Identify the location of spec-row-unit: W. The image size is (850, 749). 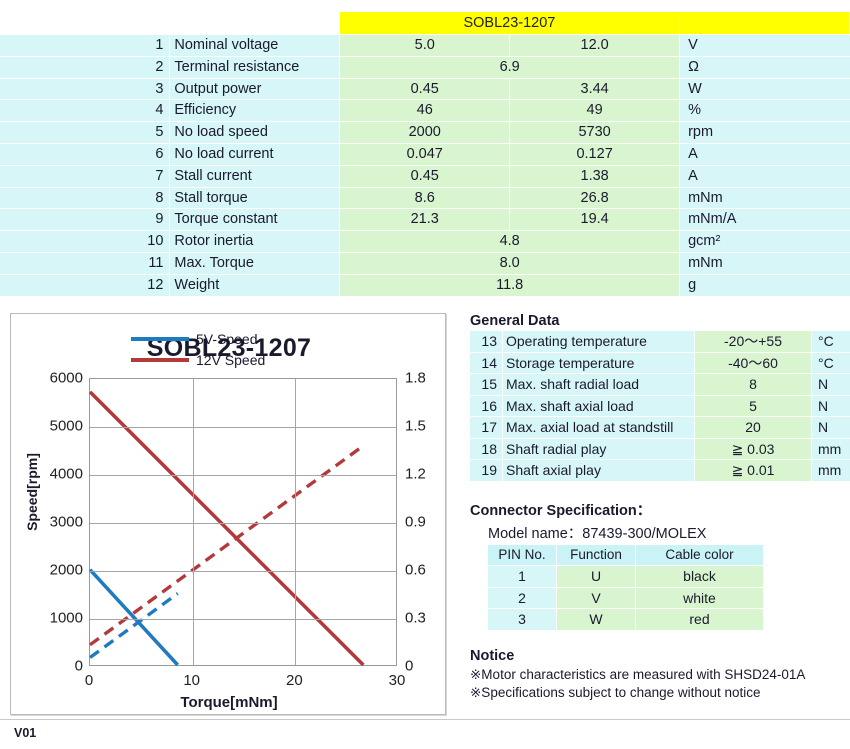
(764, 89).